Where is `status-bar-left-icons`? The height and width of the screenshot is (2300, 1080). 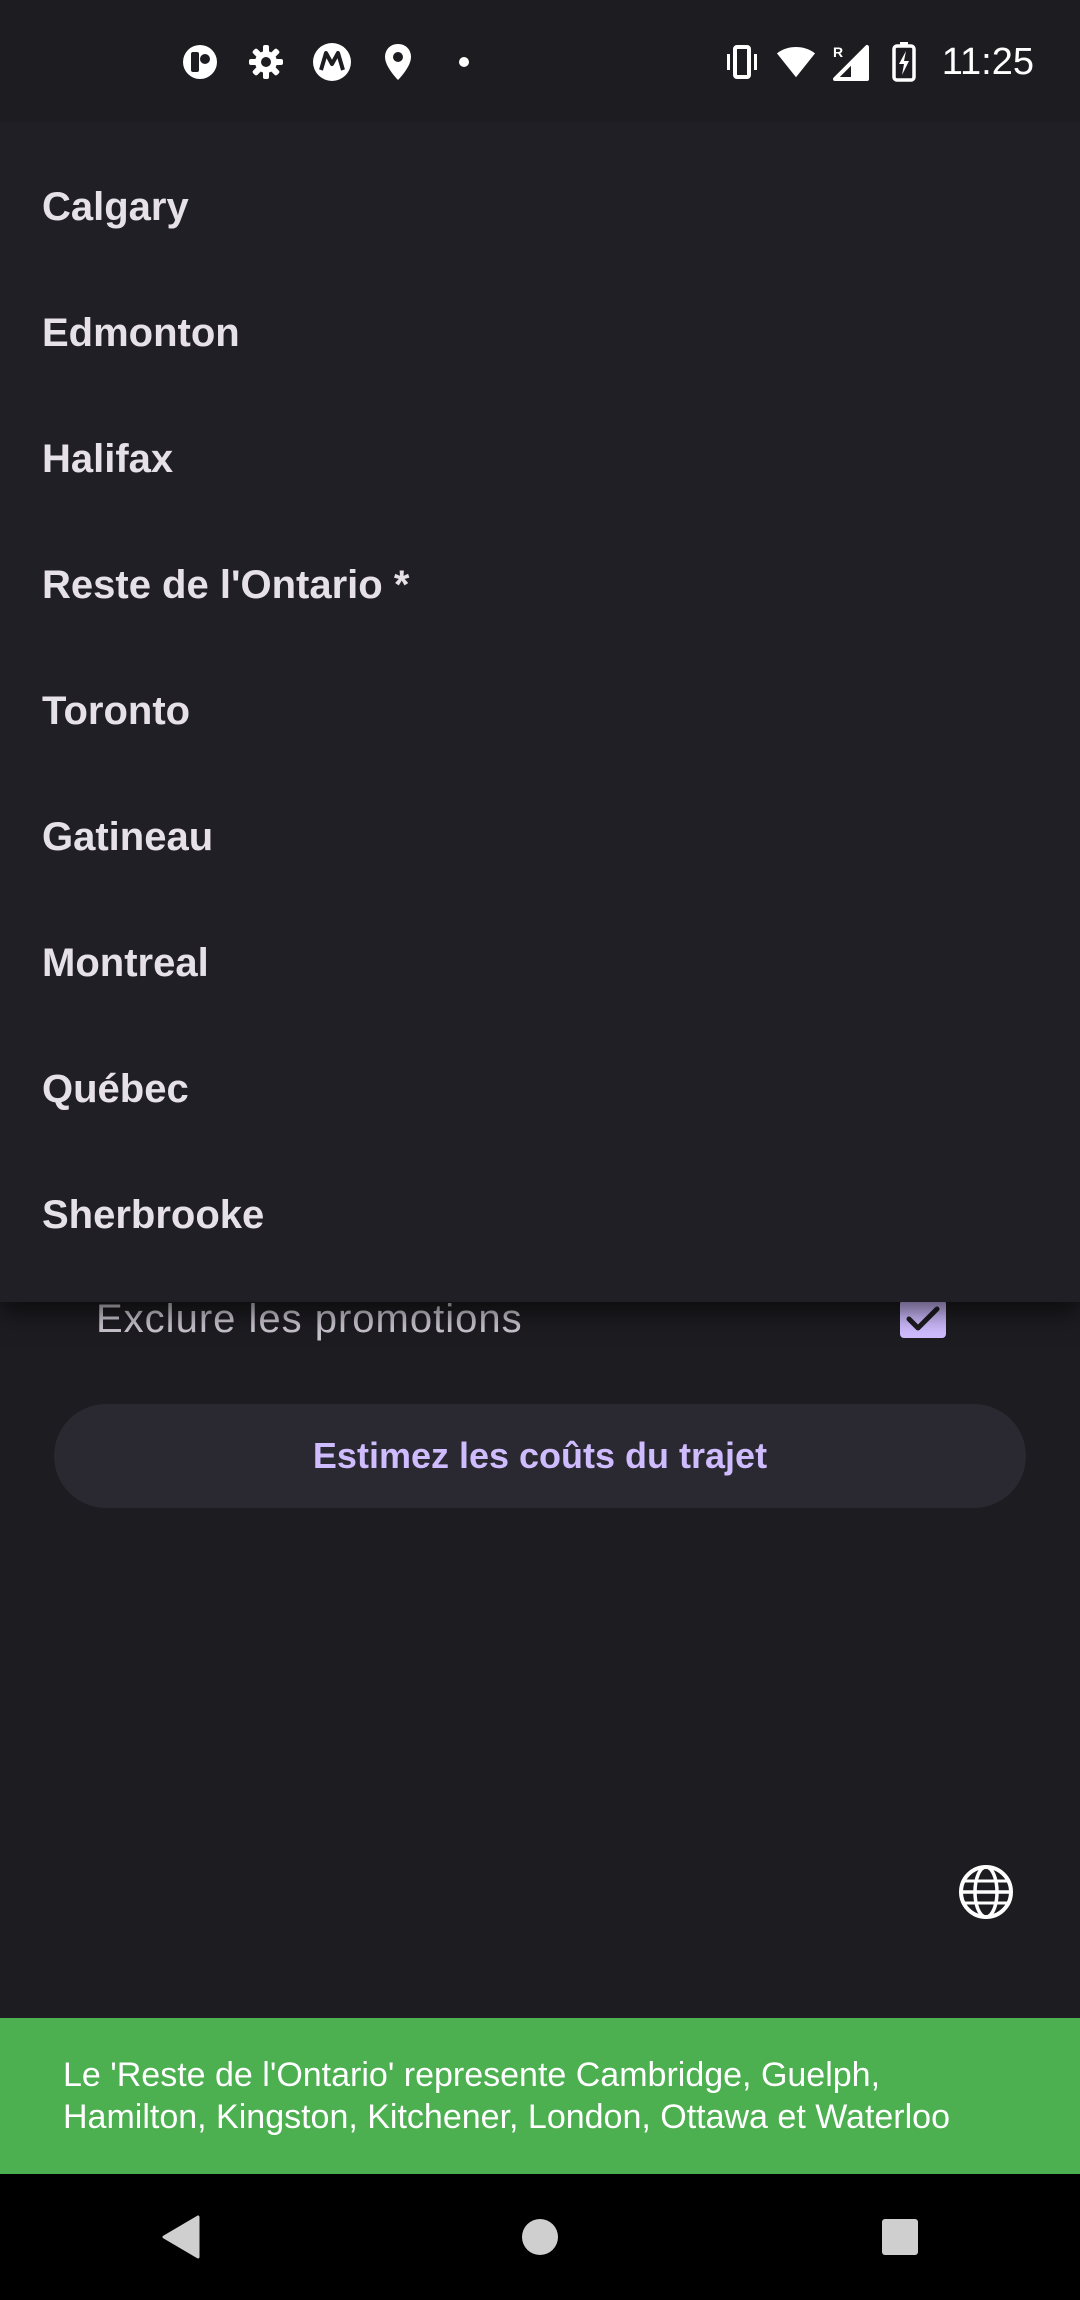 status-bar-left-icons is located at coordinates (332, 62).